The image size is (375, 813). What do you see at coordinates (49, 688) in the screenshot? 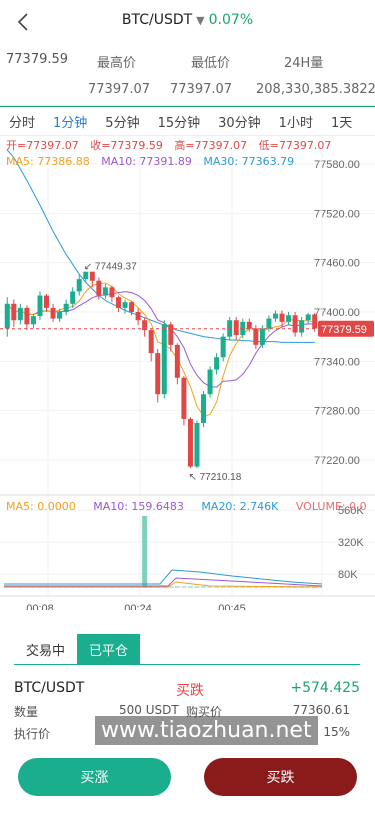
I see `order-pair: BTC/USDT` at bounding box center [49, 688].